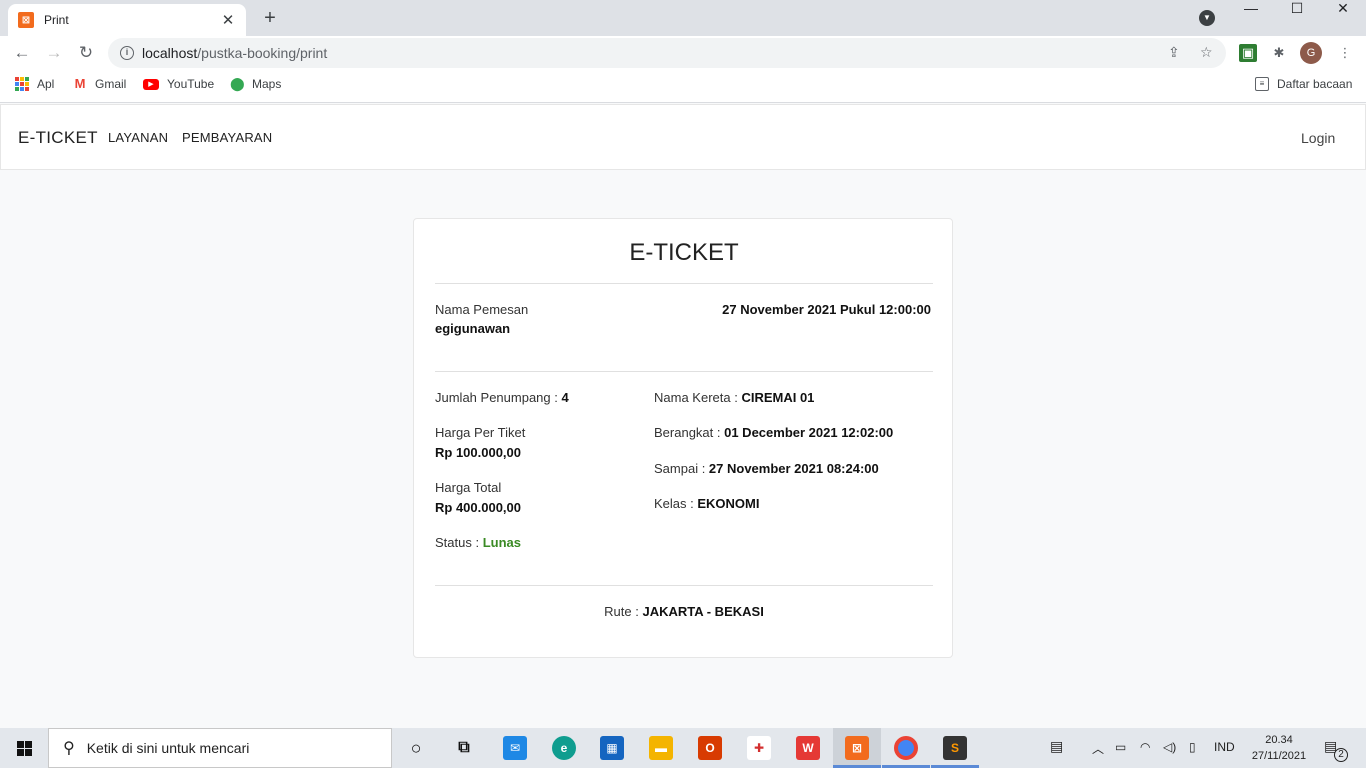 This screenshot has height=768, width=1366. What do you see at coordinates (416, 748) in the screenshot?
I see `cortana-icon: ○` at bounding box center [416, 748].